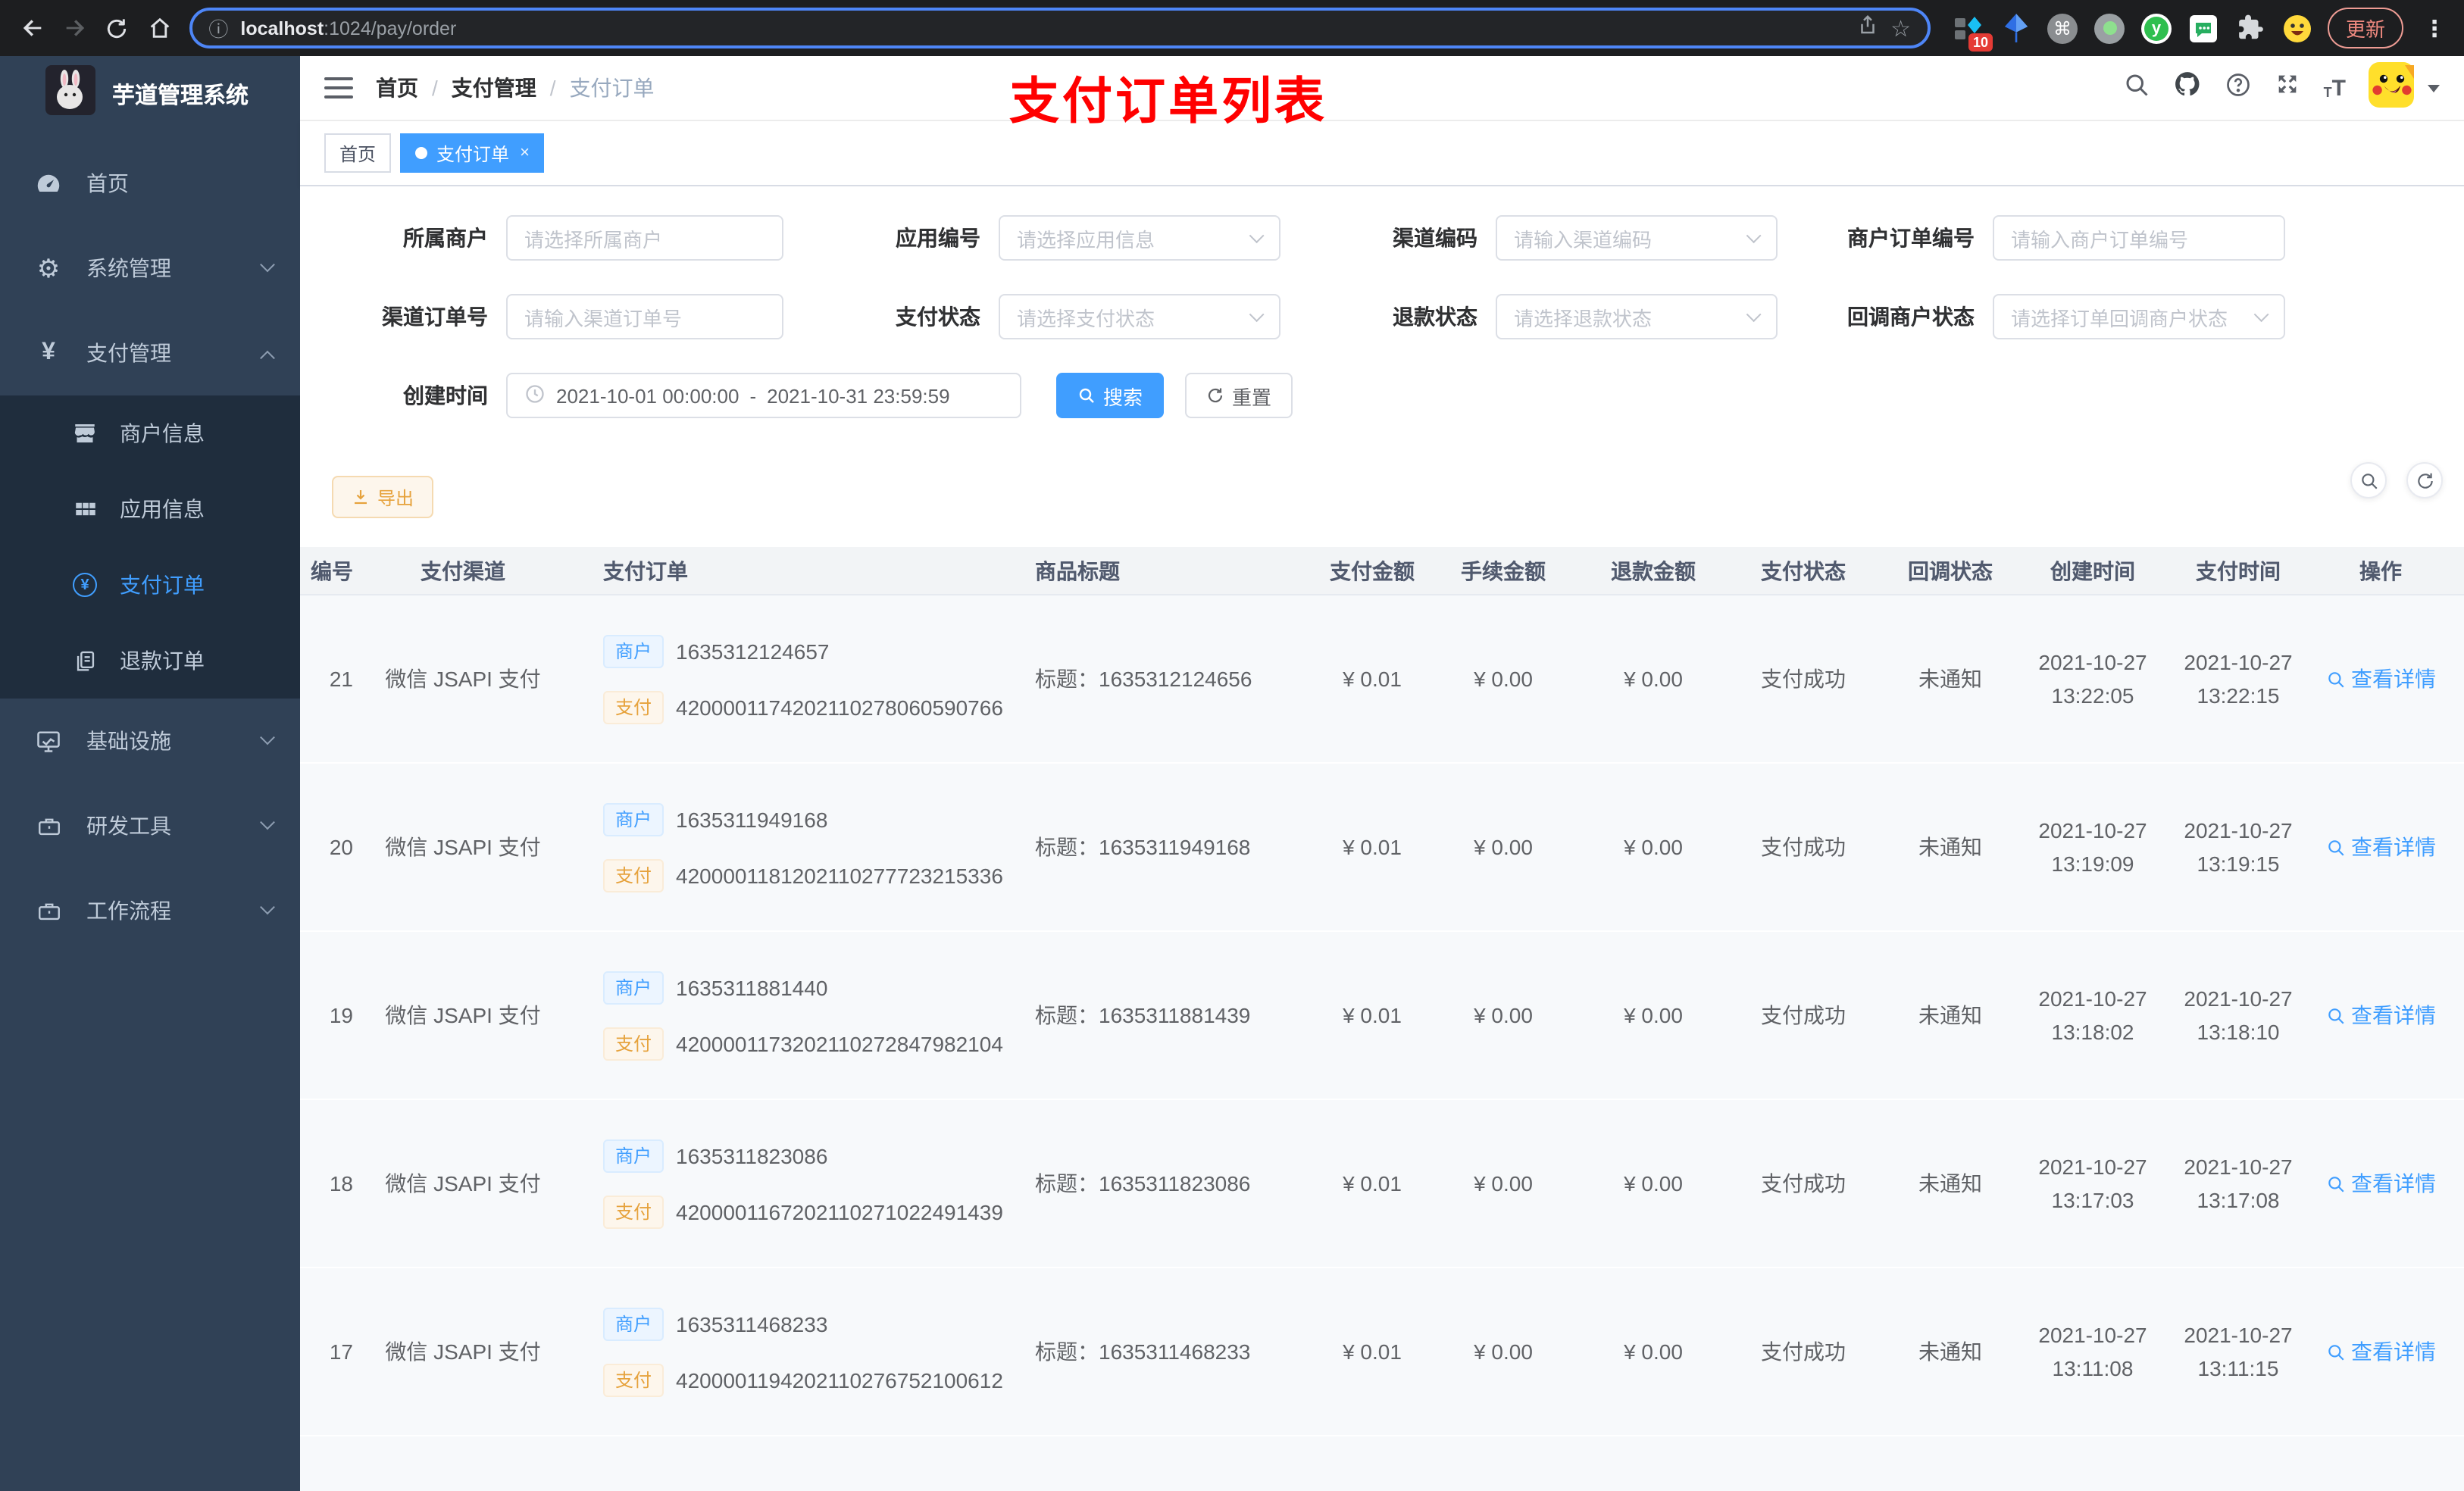 Image resolution: width=2464 pixels, height=1491 pixels. I want to click on sidebar-item-app-info: 应用信息, so click(150, 509).